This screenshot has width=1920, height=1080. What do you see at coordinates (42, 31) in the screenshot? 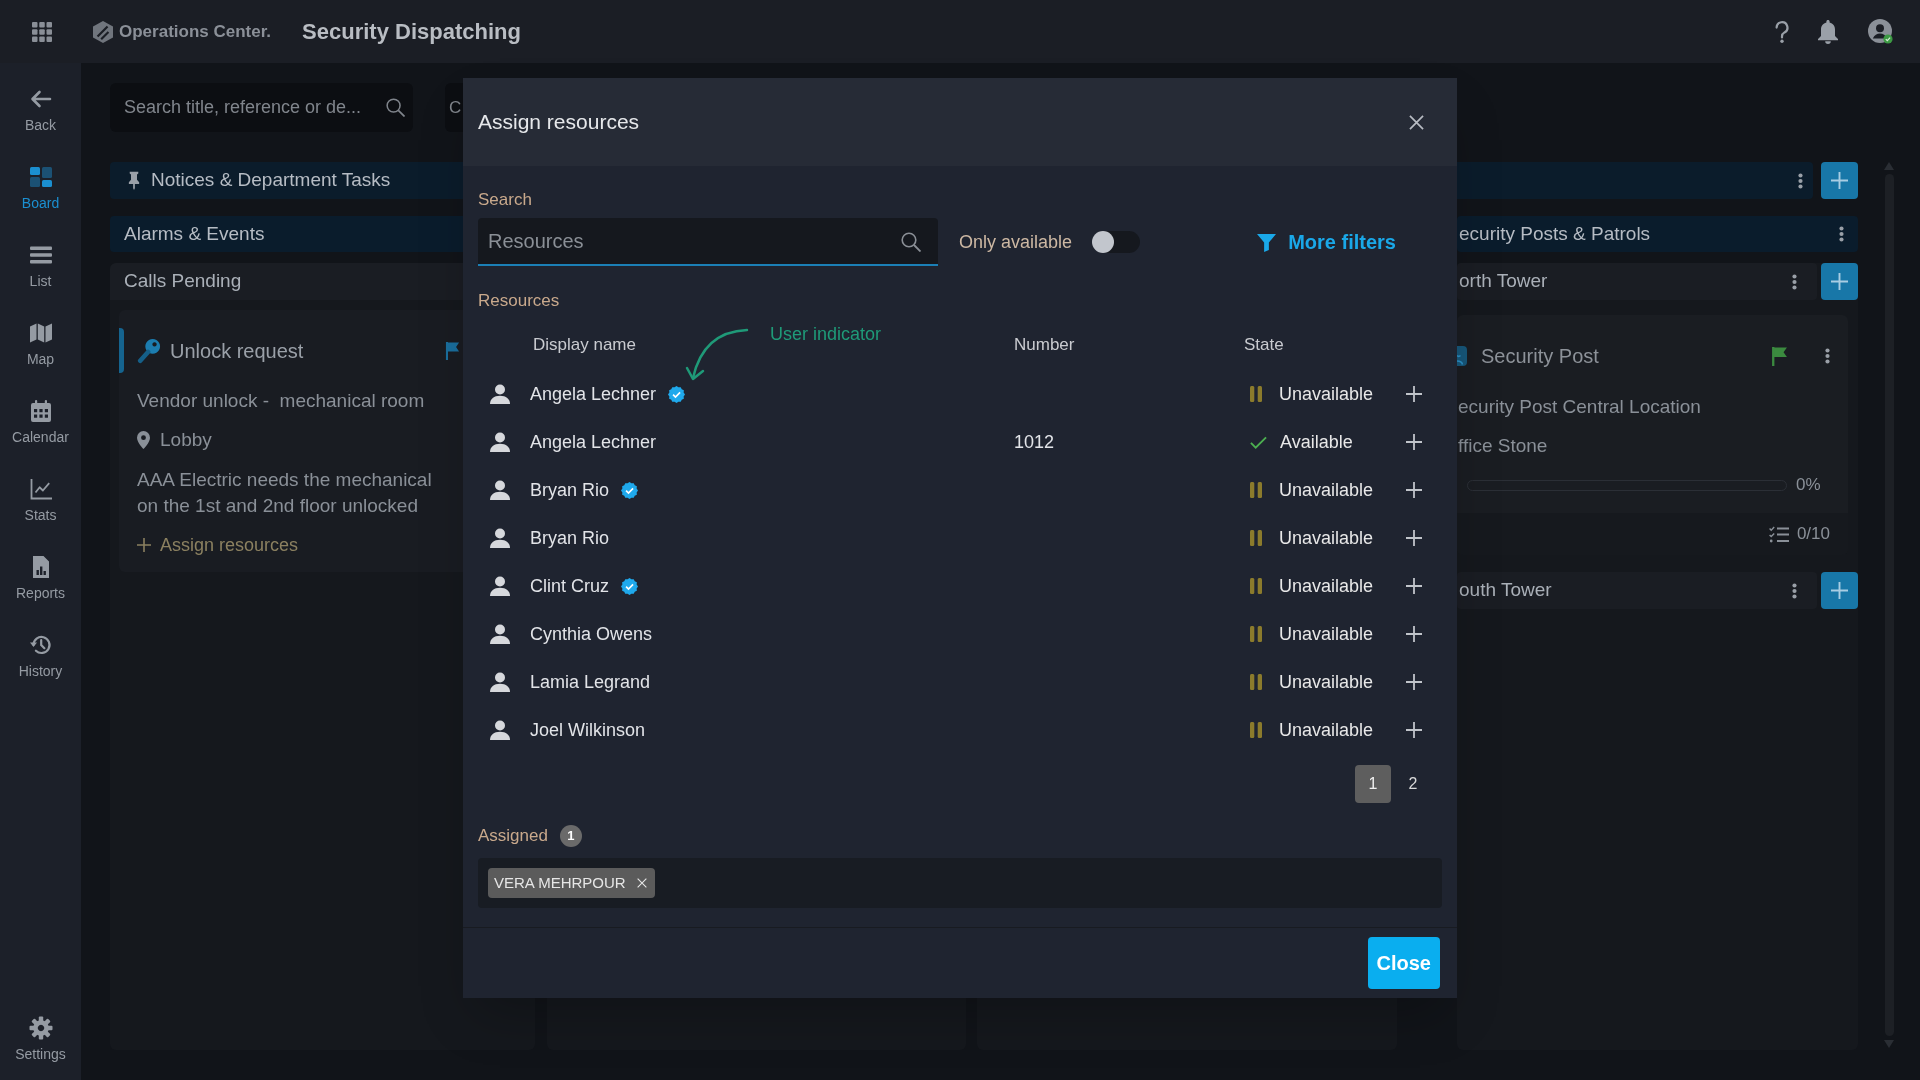
I see `apps-grid-icon` at bounding box center [42, 31].